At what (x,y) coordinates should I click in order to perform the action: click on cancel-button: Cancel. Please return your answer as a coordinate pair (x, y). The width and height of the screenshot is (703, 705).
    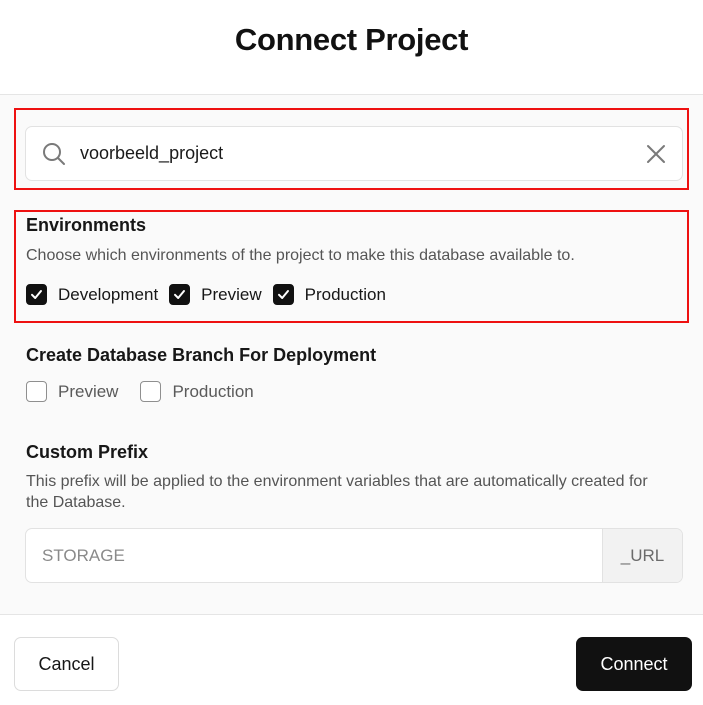
    Looking at the image, I should click on (66, 664).